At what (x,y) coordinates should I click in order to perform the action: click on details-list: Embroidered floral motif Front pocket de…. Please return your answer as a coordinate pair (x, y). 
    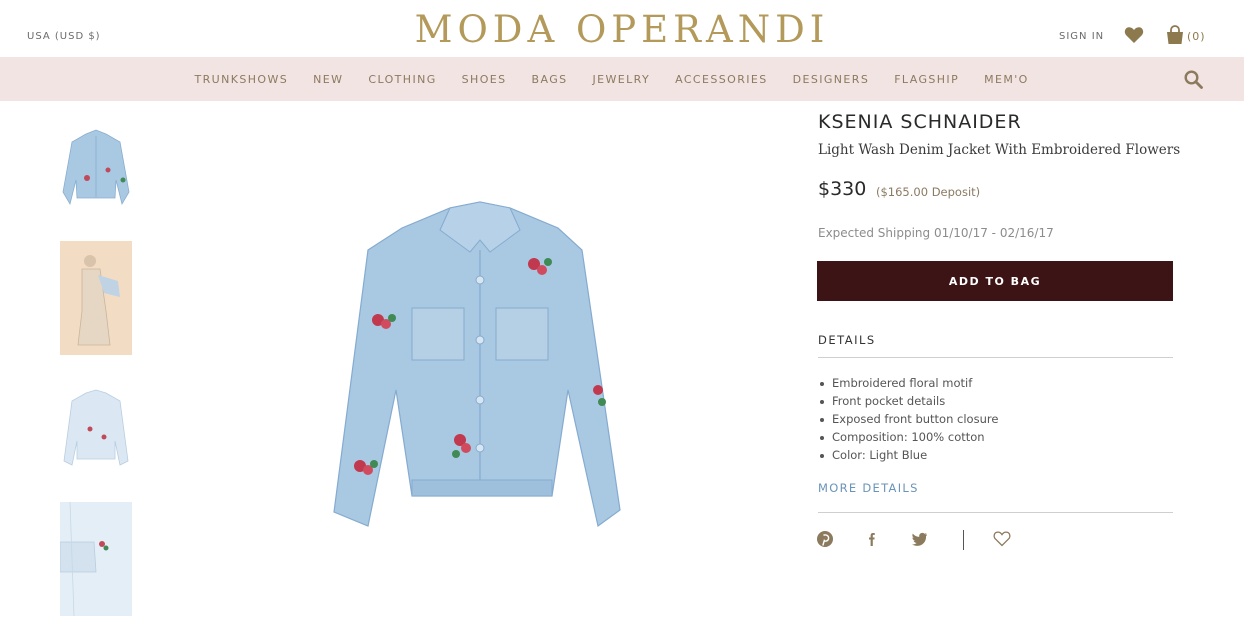
    Looking at the image, I should click on (908, 419).